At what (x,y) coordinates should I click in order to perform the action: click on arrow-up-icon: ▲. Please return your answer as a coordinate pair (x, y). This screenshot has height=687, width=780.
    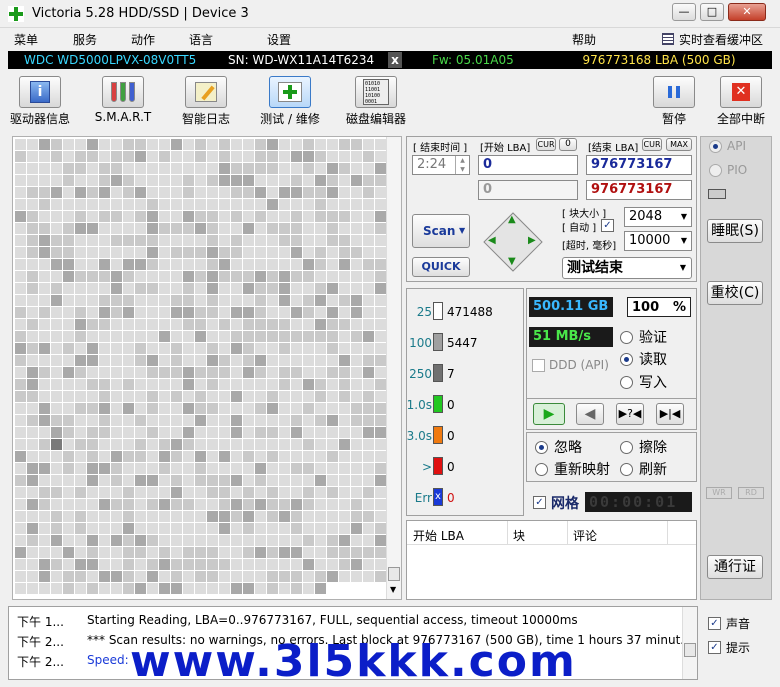
    Looking at the image, I should click on (512, 219).